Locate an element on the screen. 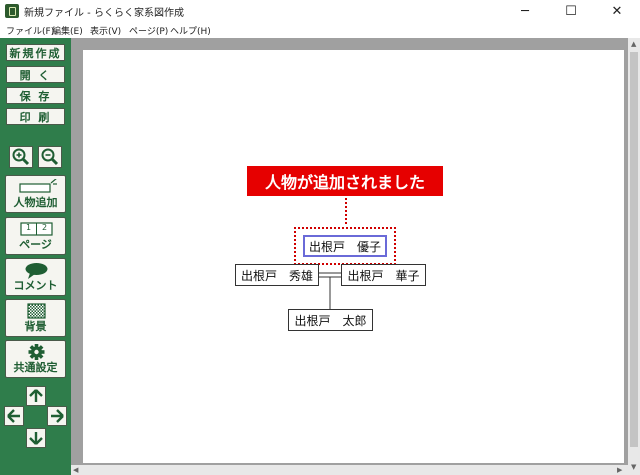  person-box-child: 出根戸 太郎 is located at coordinates (330, 320).